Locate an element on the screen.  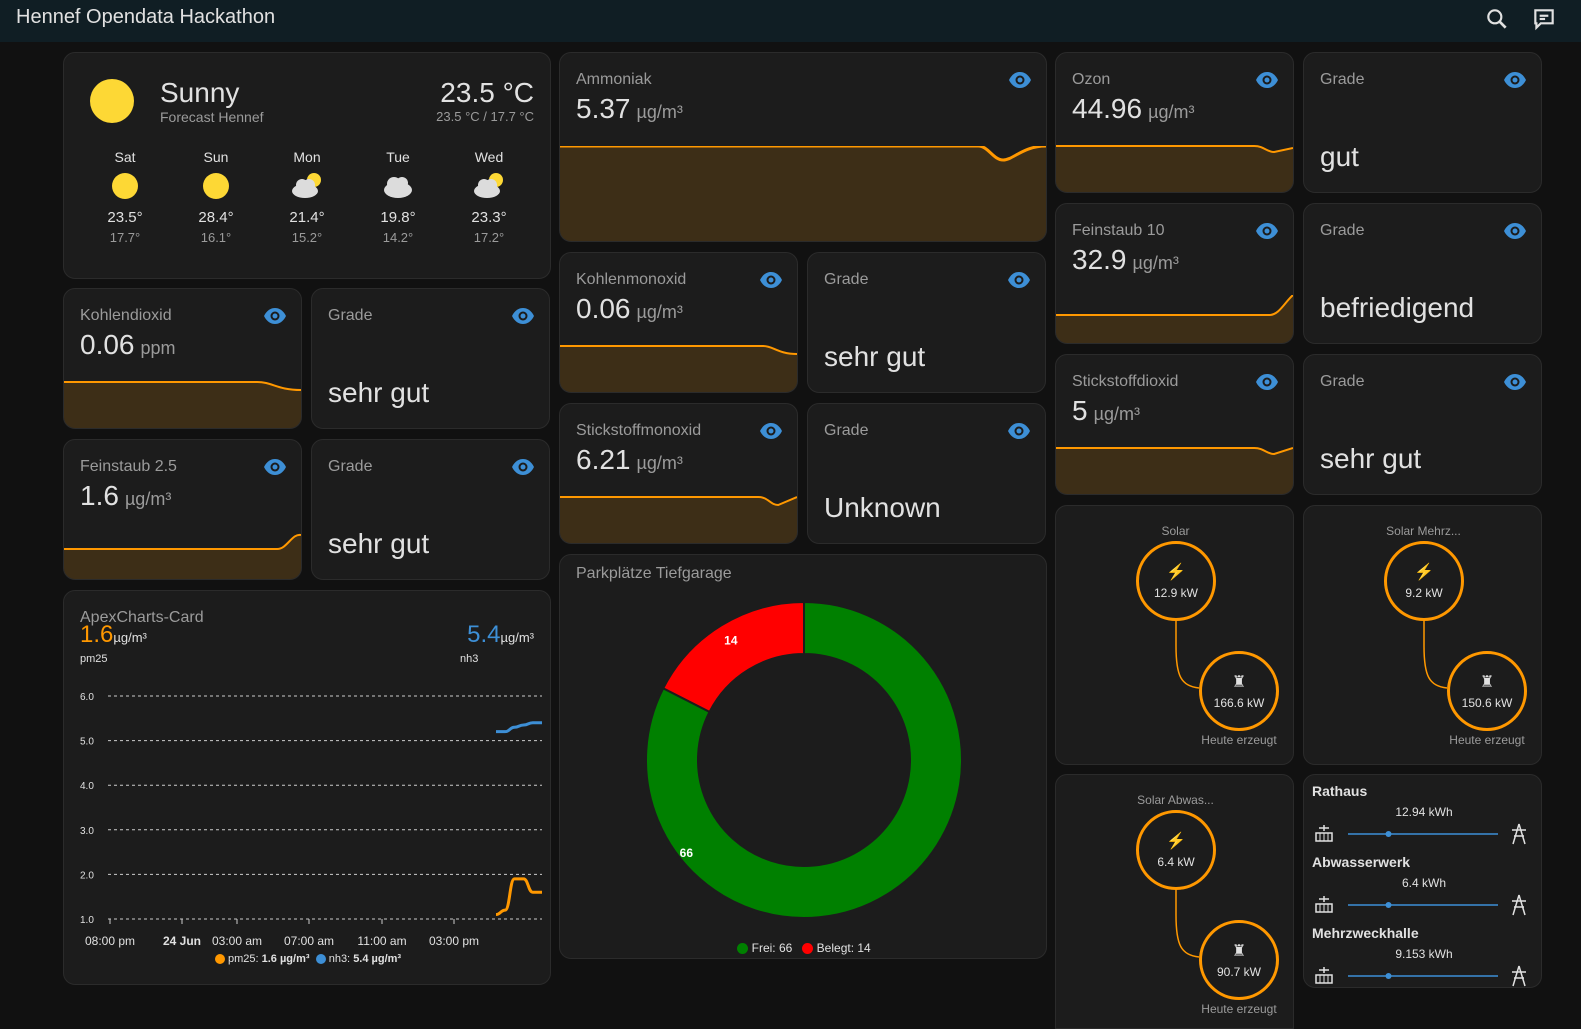
sensor-card-ammoniak: Ammoniak 5.37 µg/m³ is located at coordinates (803, 147).